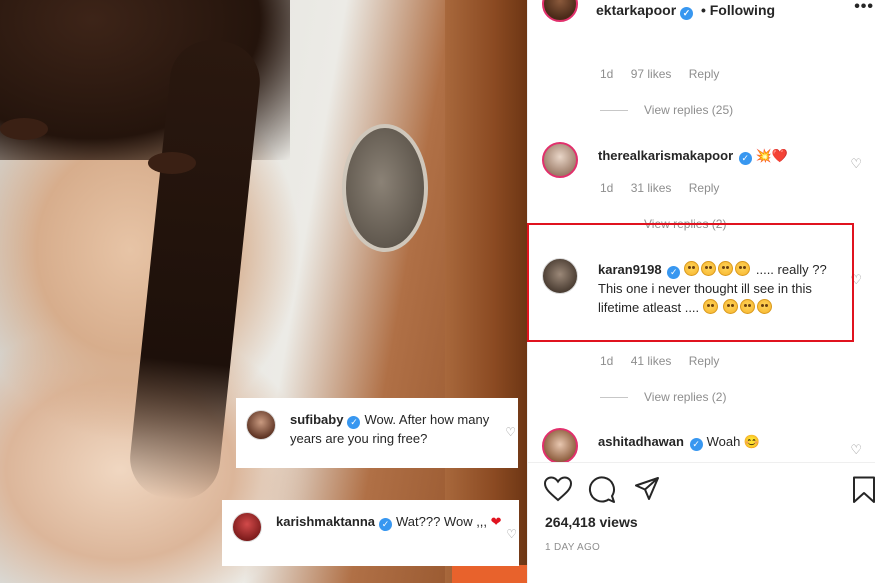 The image size is (875, 583). Describe the element at coordinates (172, 163) in the screenshot. I see `eye-right` at that location.